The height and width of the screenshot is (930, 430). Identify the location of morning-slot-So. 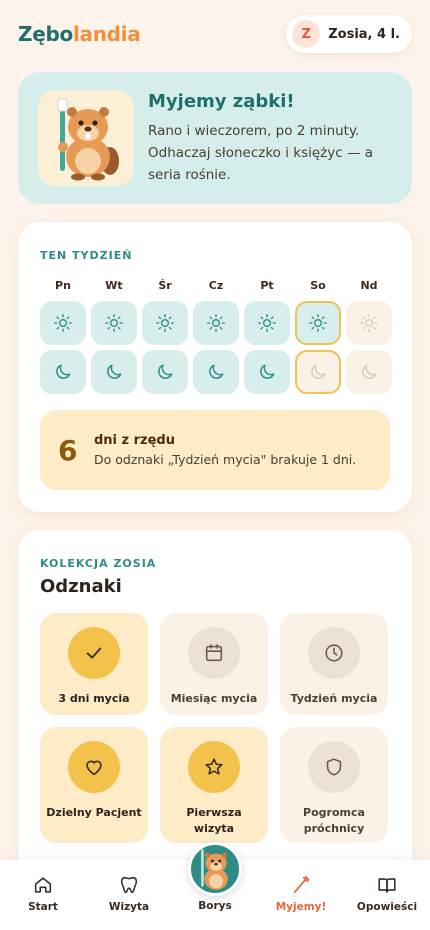
(318, 323).